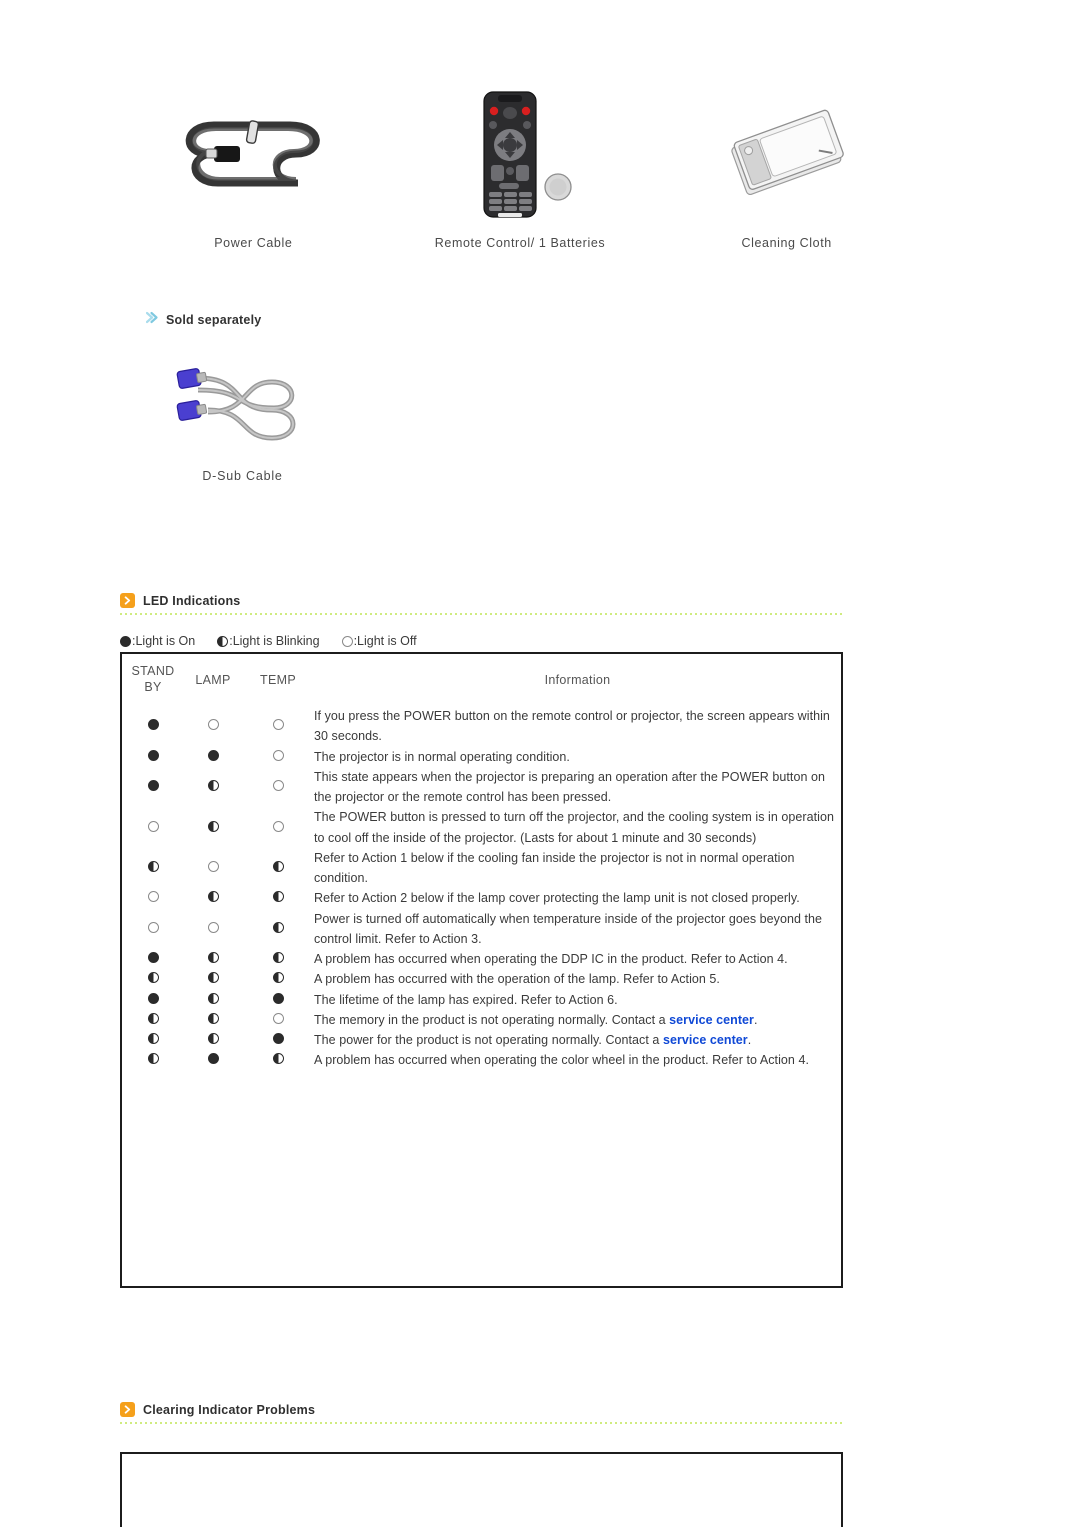 The height and width of the screenshot is (1527, 1080). Describe the element at coordinates (203, 319) in the screenshot. I see `sold-separately-heading: Sold separately` at that location.